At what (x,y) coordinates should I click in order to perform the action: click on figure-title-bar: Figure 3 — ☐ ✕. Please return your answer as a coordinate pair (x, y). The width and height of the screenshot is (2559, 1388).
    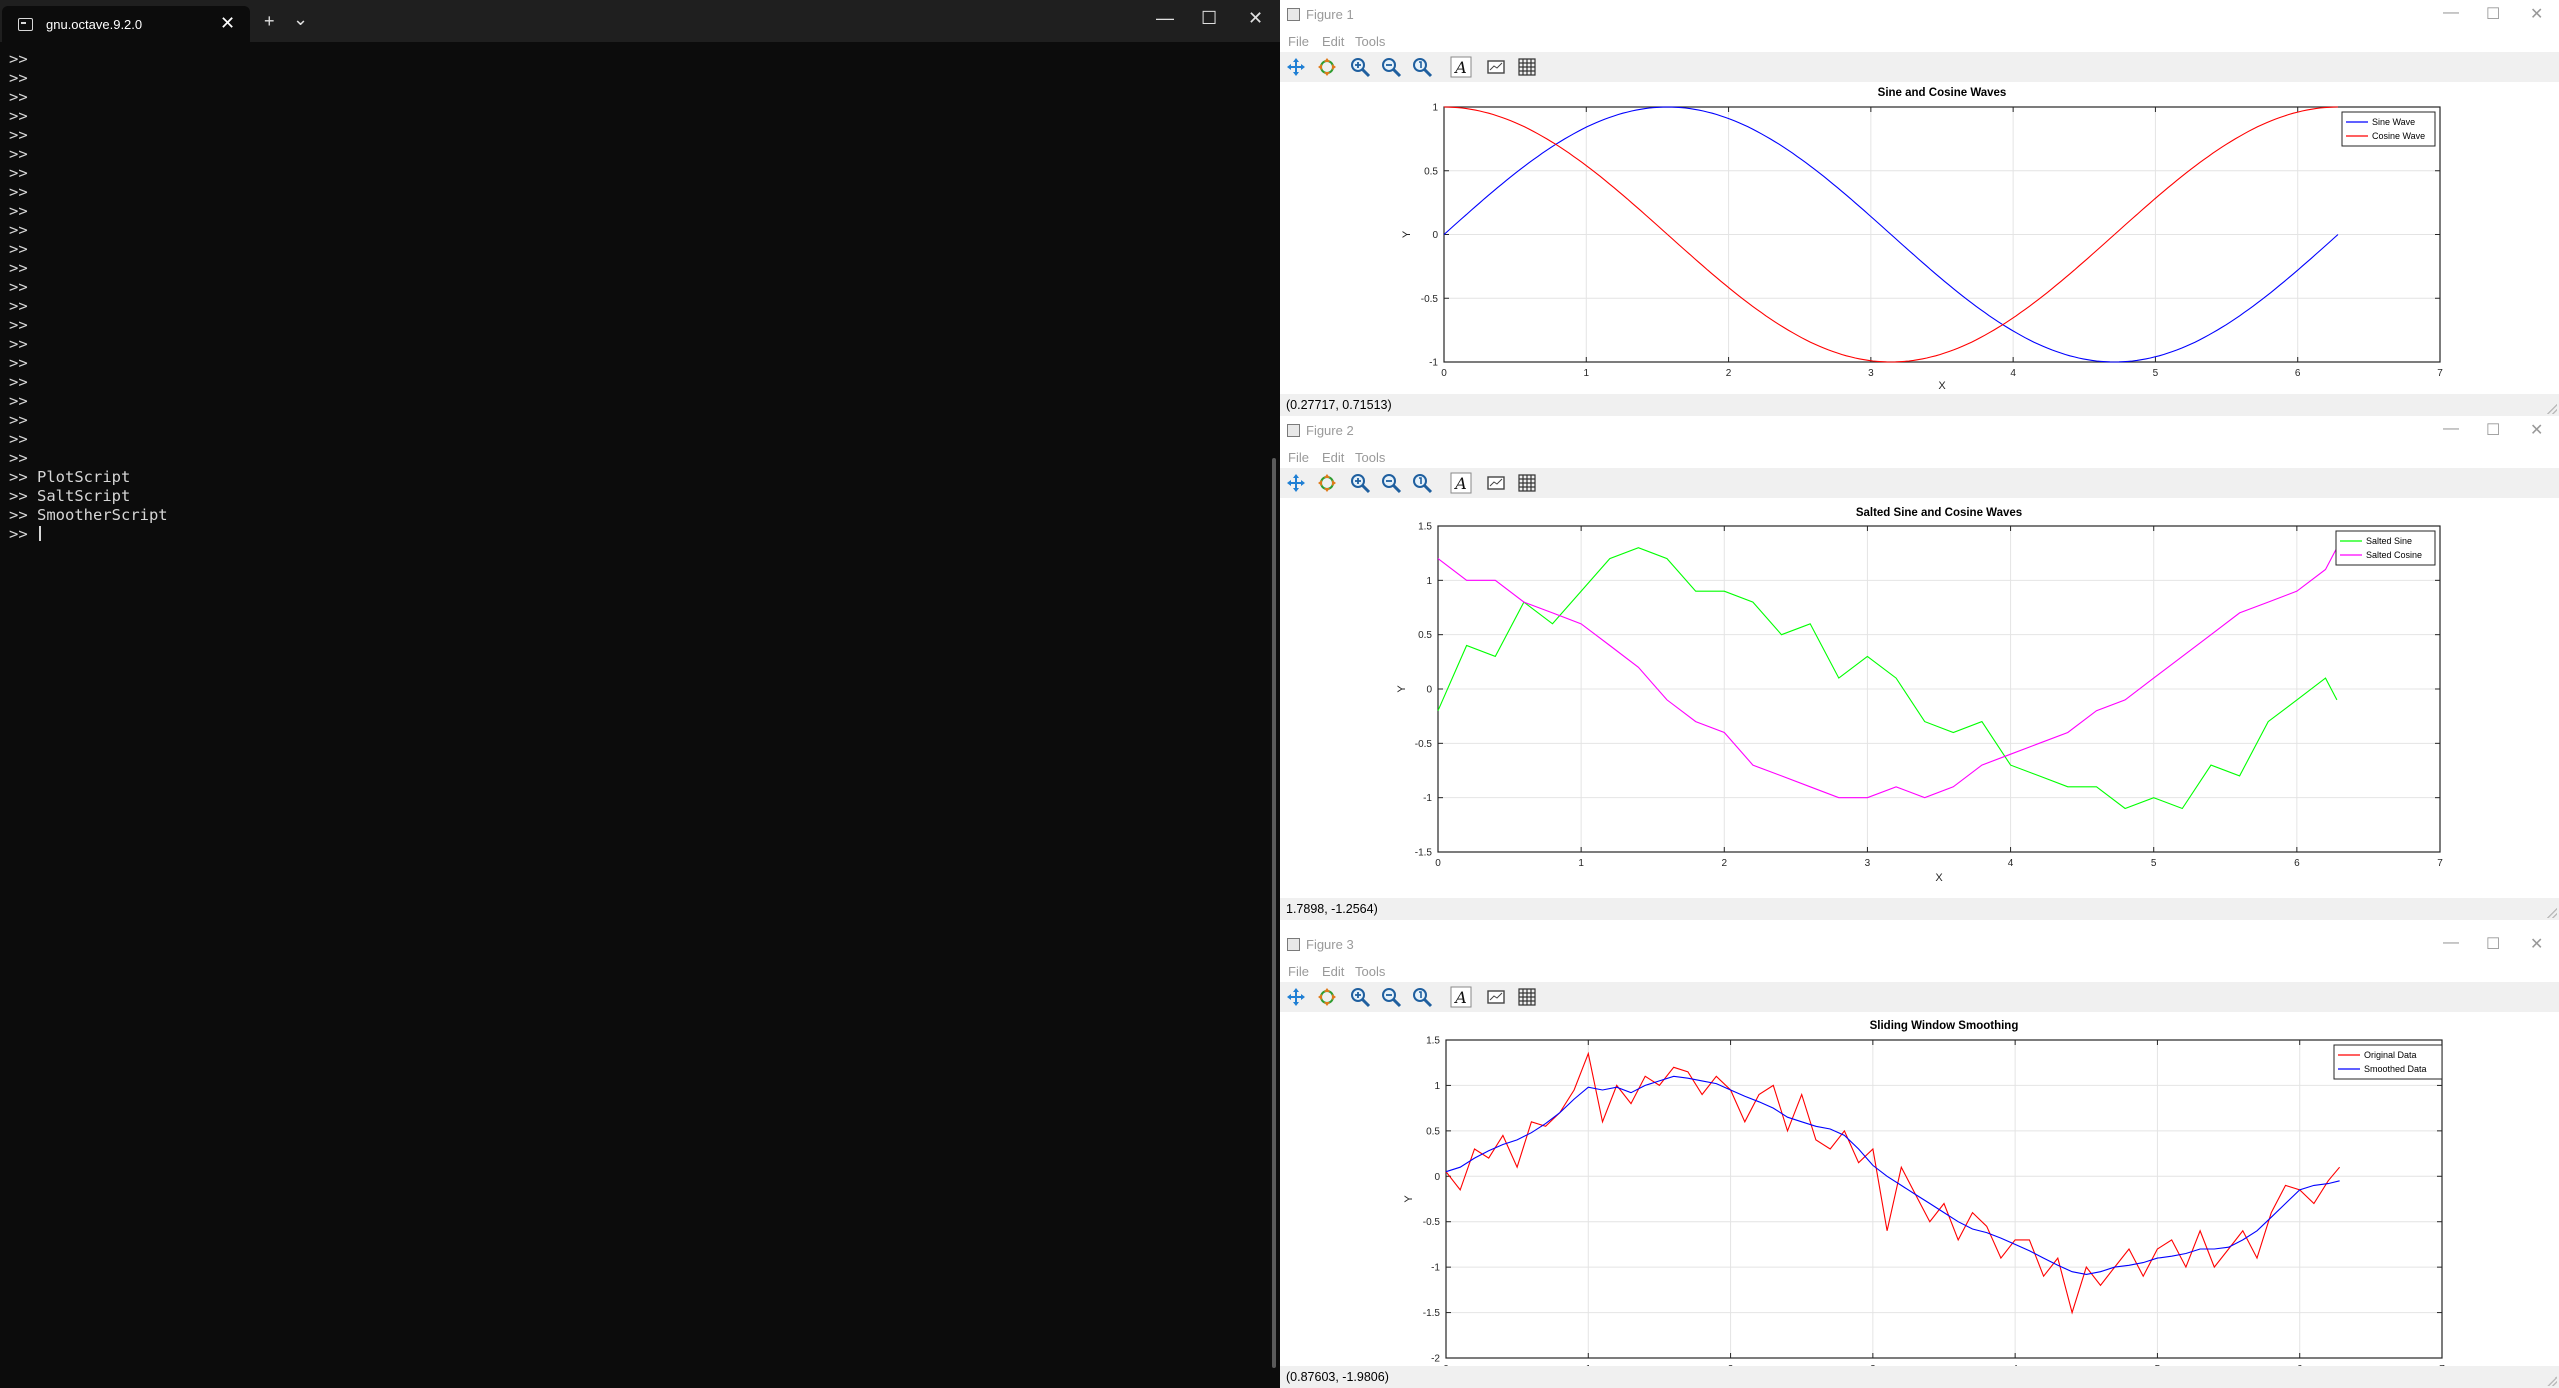
    Looking at the image, I should click on (1919, 945).